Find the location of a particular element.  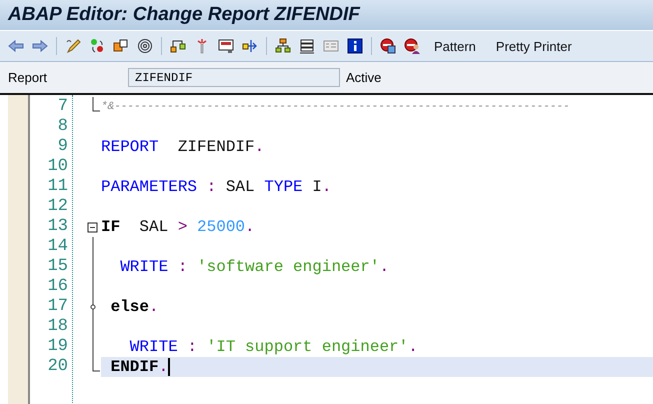

screen-icon is located at coordinates (226, 46).